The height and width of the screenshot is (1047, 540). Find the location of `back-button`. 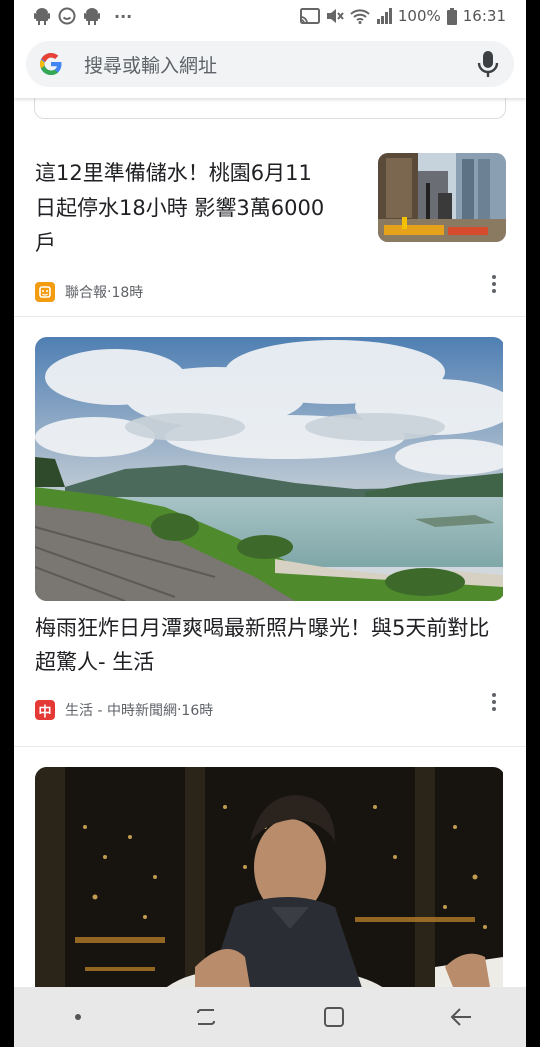

back-button is located at coordinates (462, 1017).